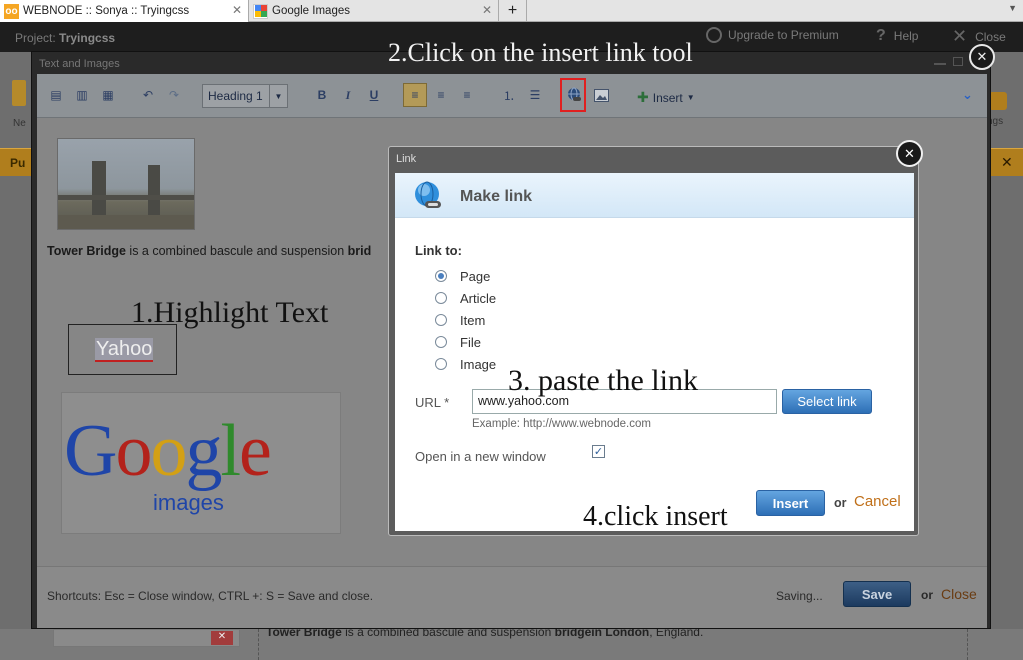 The image size is (1023, 660). Describe the element at coordinates (359, 251) in the screenshot. I see `caption-tail: brid` at that location.